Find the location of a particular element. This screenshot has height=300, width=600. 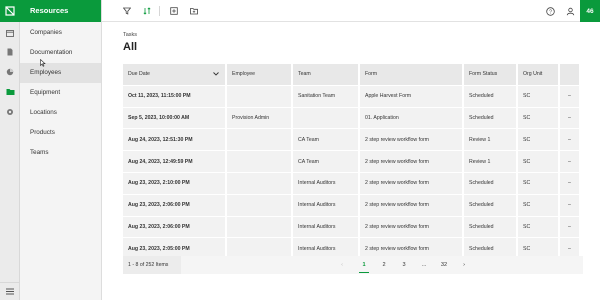

chevron-down-icon is located at coordinates (216, 74).